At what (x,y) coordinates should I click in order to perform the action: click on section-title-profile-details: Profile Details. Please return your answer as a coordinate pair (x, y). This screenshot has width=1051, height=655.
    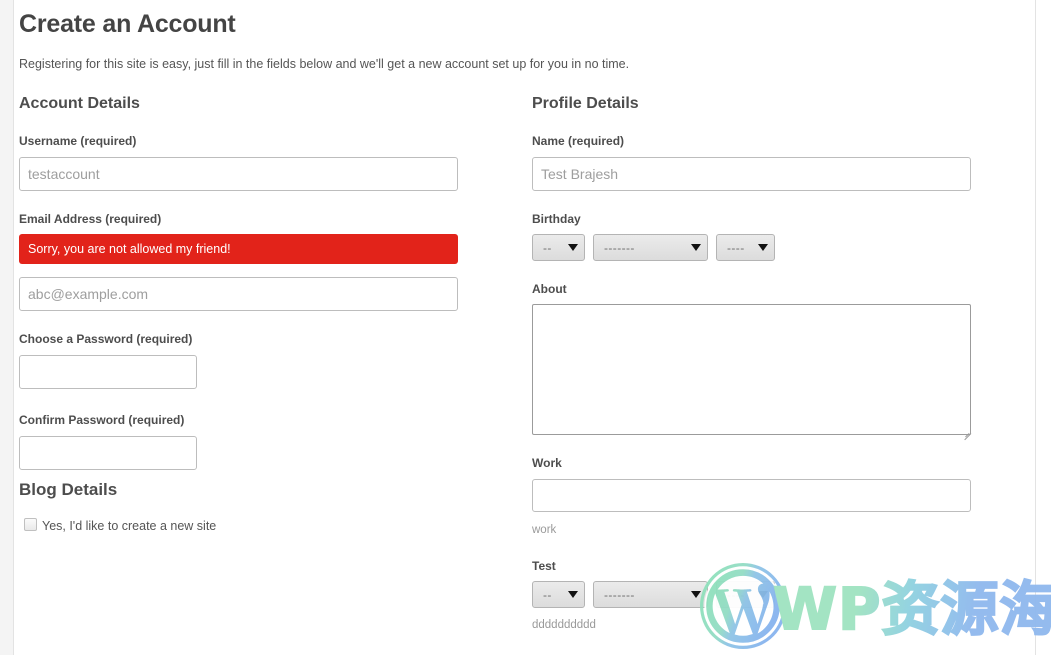
    Looking at the image, I should click on (585, 103).